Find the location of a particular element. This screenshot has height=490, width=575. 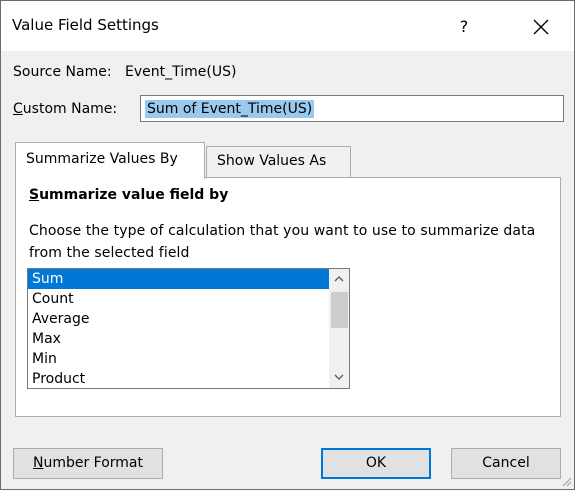

chevron-down-icon is located at coordinates (339, 377).